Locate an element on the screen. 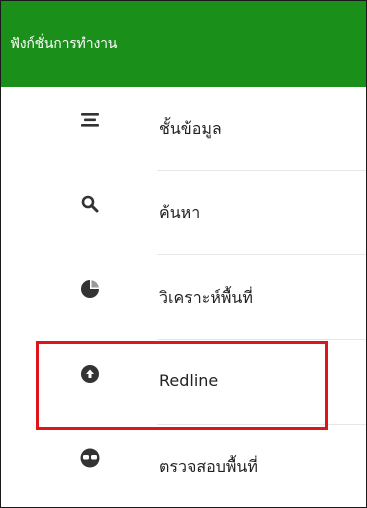 The image size is (367, 508). layers-icon is located at coordinates (90, 120).